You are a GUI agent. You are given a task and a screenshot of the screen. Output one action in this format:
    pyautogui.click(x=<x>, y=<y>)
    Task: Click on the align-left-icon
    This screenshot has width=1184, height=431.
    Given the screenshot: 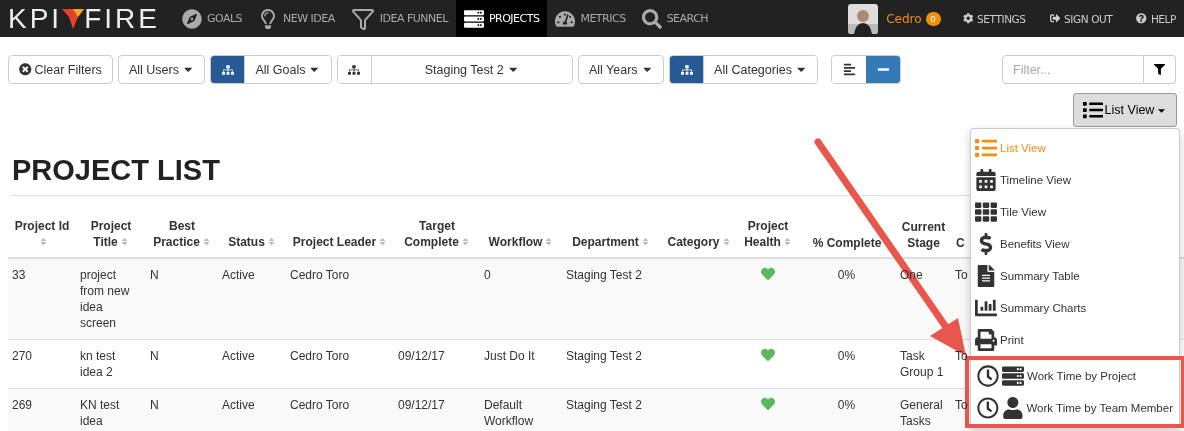 What is the action you would take?
    pyautogui.click(x=849, y=69)
    